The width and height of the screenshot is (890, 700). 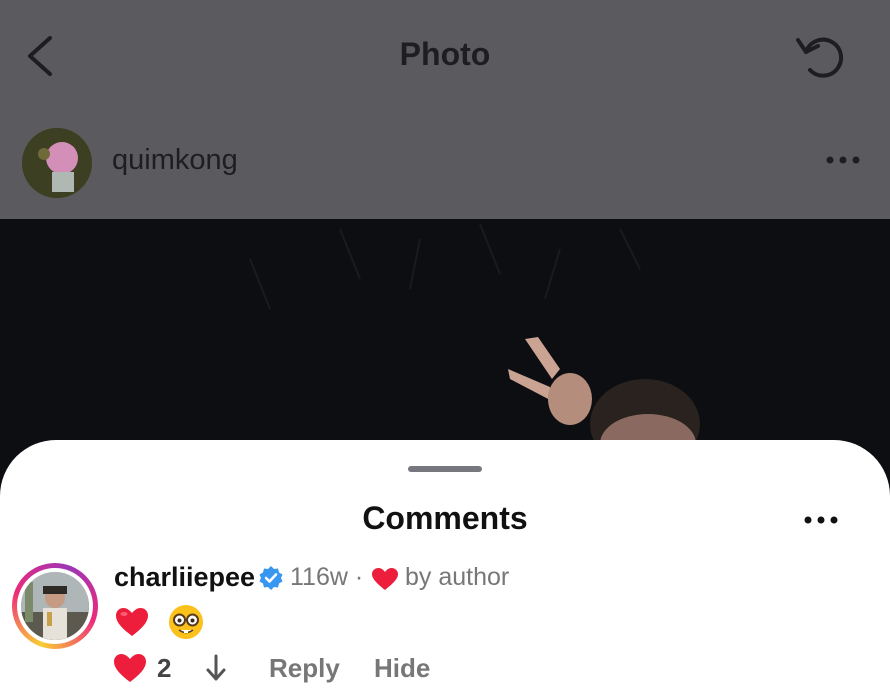 I want to click on post-more-button, so click(x=843, y=160).